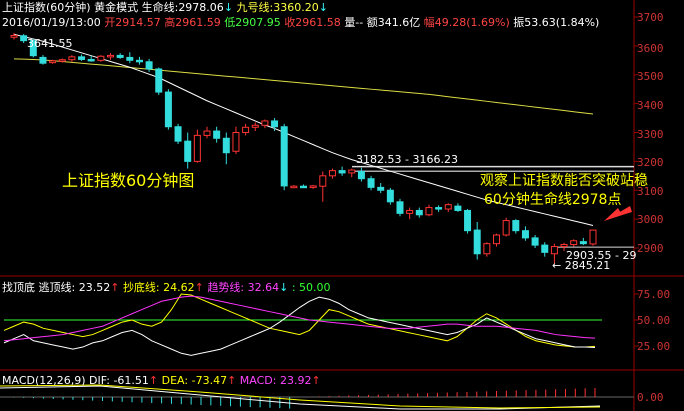  I want to click on life-line-value: 2978.06, so click(201, 7).